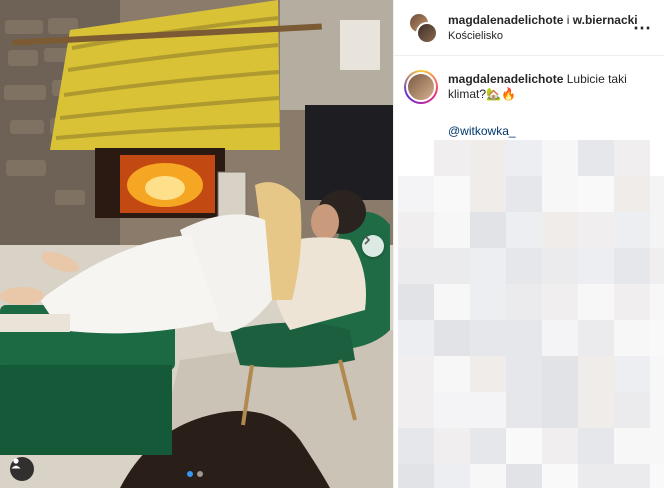  I want to click on header-authors: magdalenadelichote i w.biernacki, so click(543, 20).